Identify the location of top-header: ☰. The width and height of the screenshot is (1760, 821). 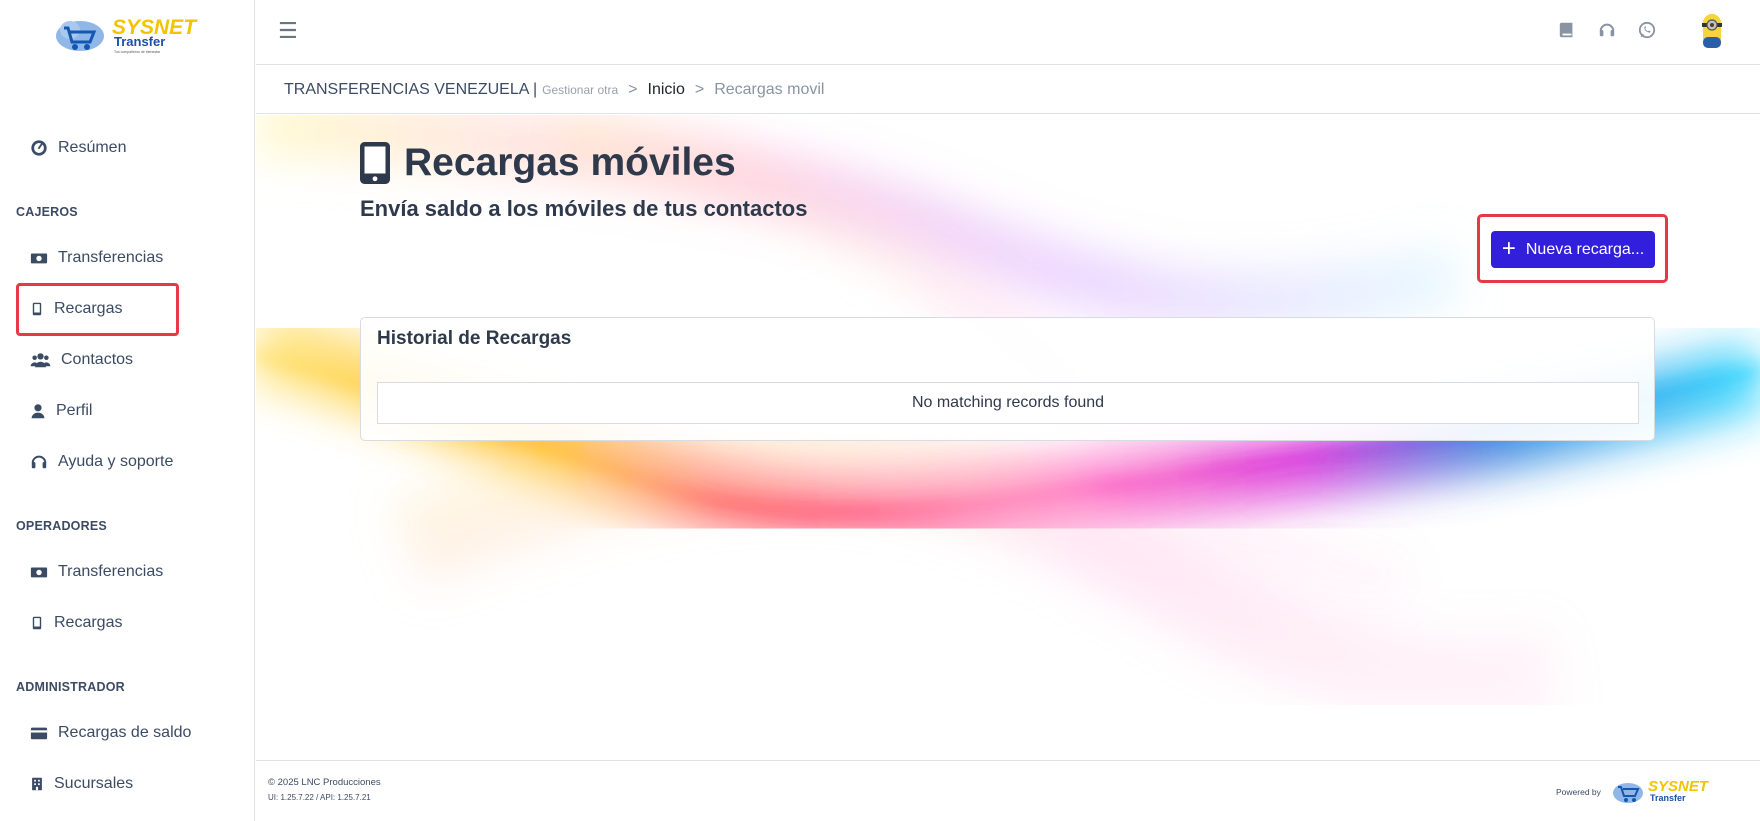
(1008, 32).